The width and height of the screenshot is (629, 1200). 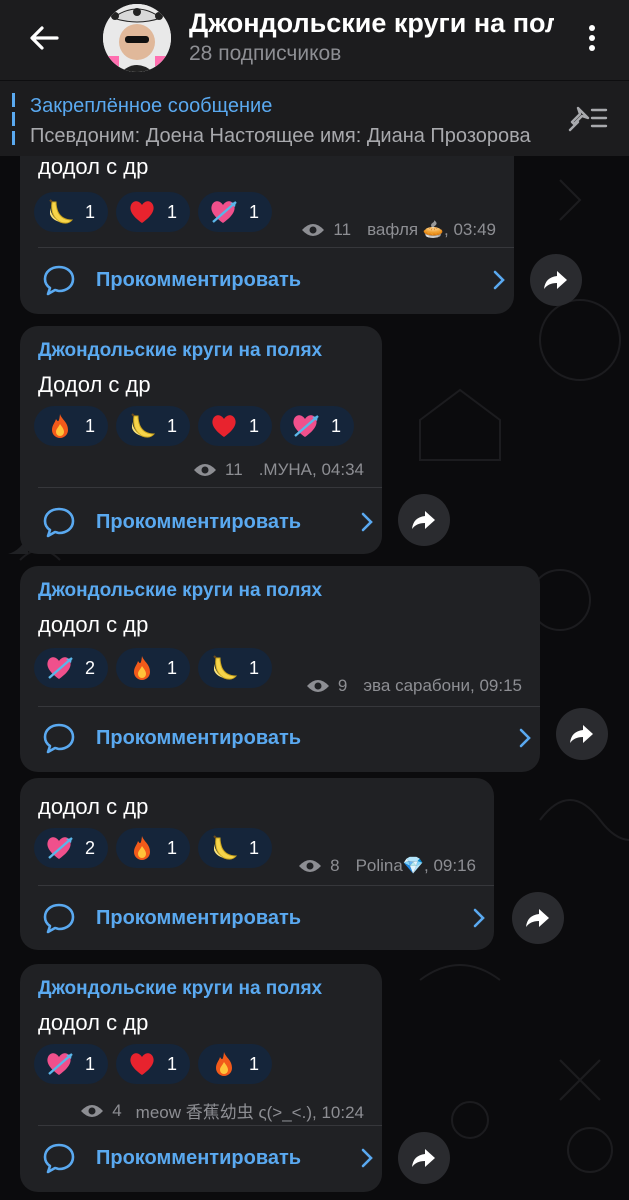 I want to click on avatar-image, so click(x=137, y=38).